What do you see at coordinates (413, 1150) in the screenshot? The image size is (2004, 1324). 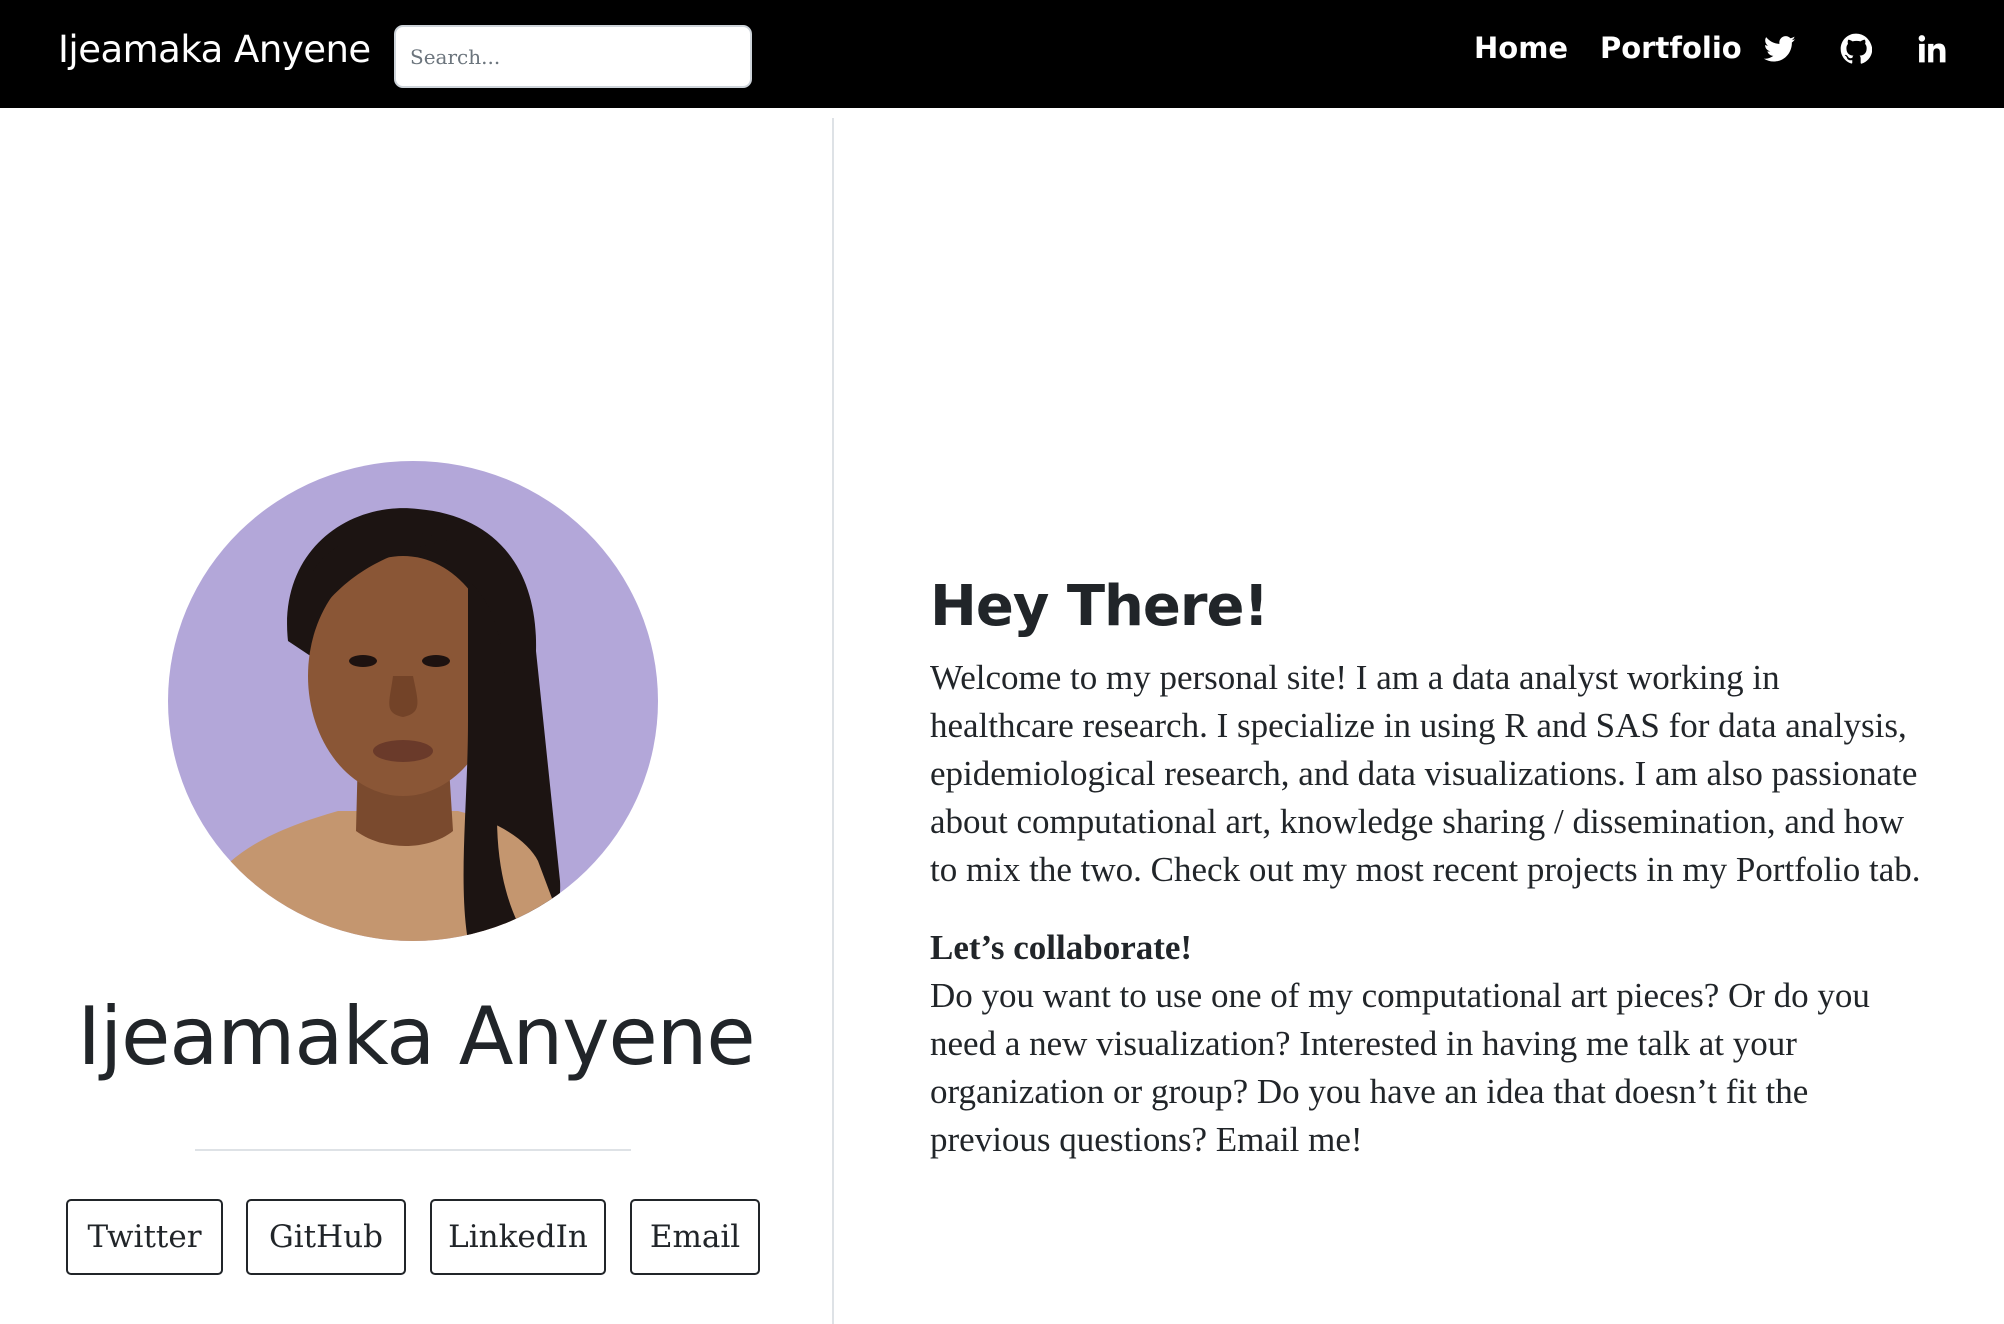 I see `name-divider` at bounding box center [413, 1150].